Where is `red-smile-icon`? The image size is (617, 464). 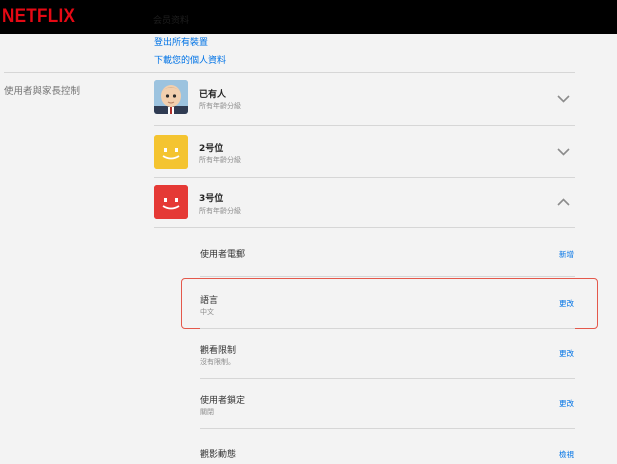 red-smile-icon is located at coordinates (171, 202).